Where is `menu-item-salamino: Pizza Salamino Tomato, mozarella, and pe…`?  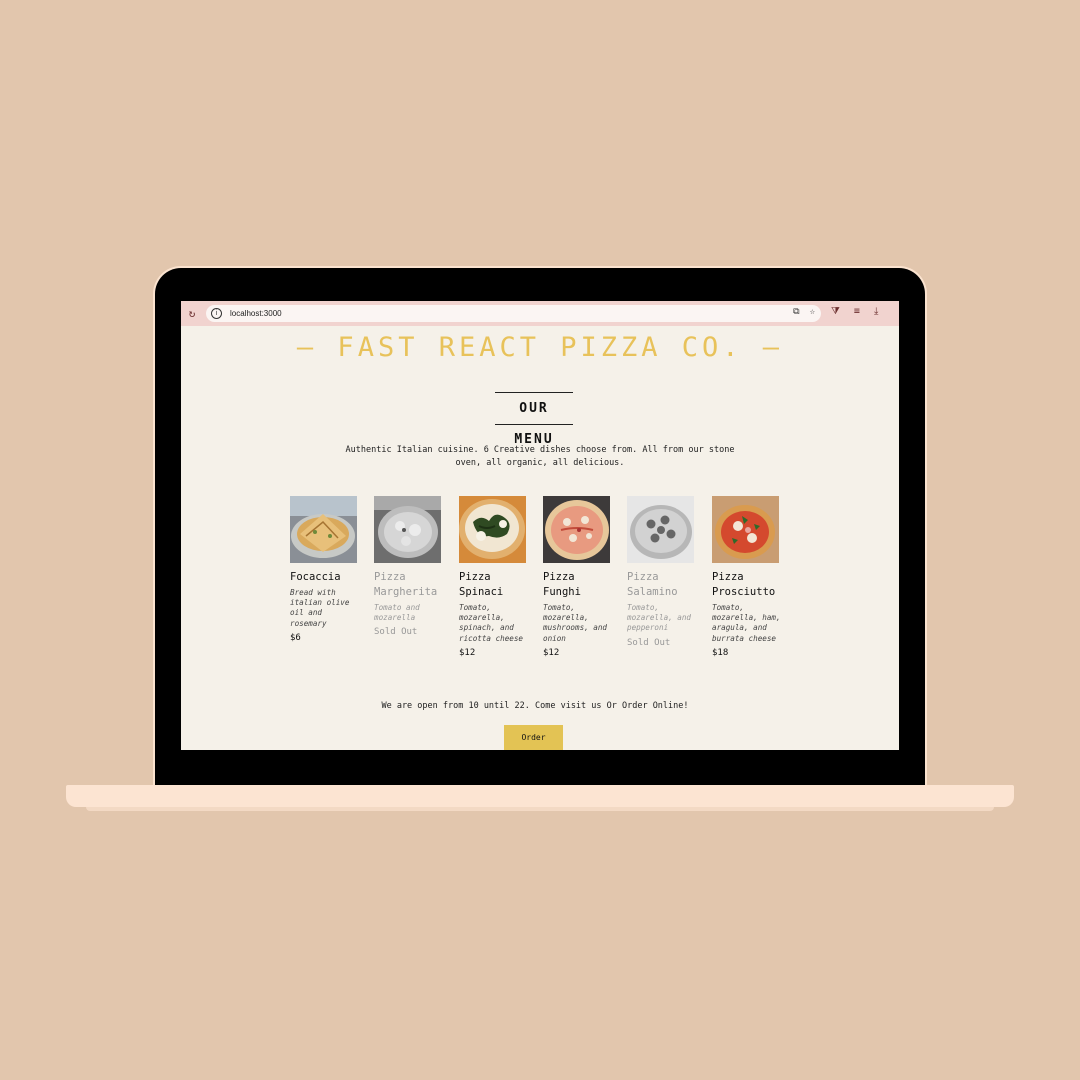 menu-item-salamino: Pizza Salamino Tomato, mozarella, and pe… is located at coordinates (663, 572).